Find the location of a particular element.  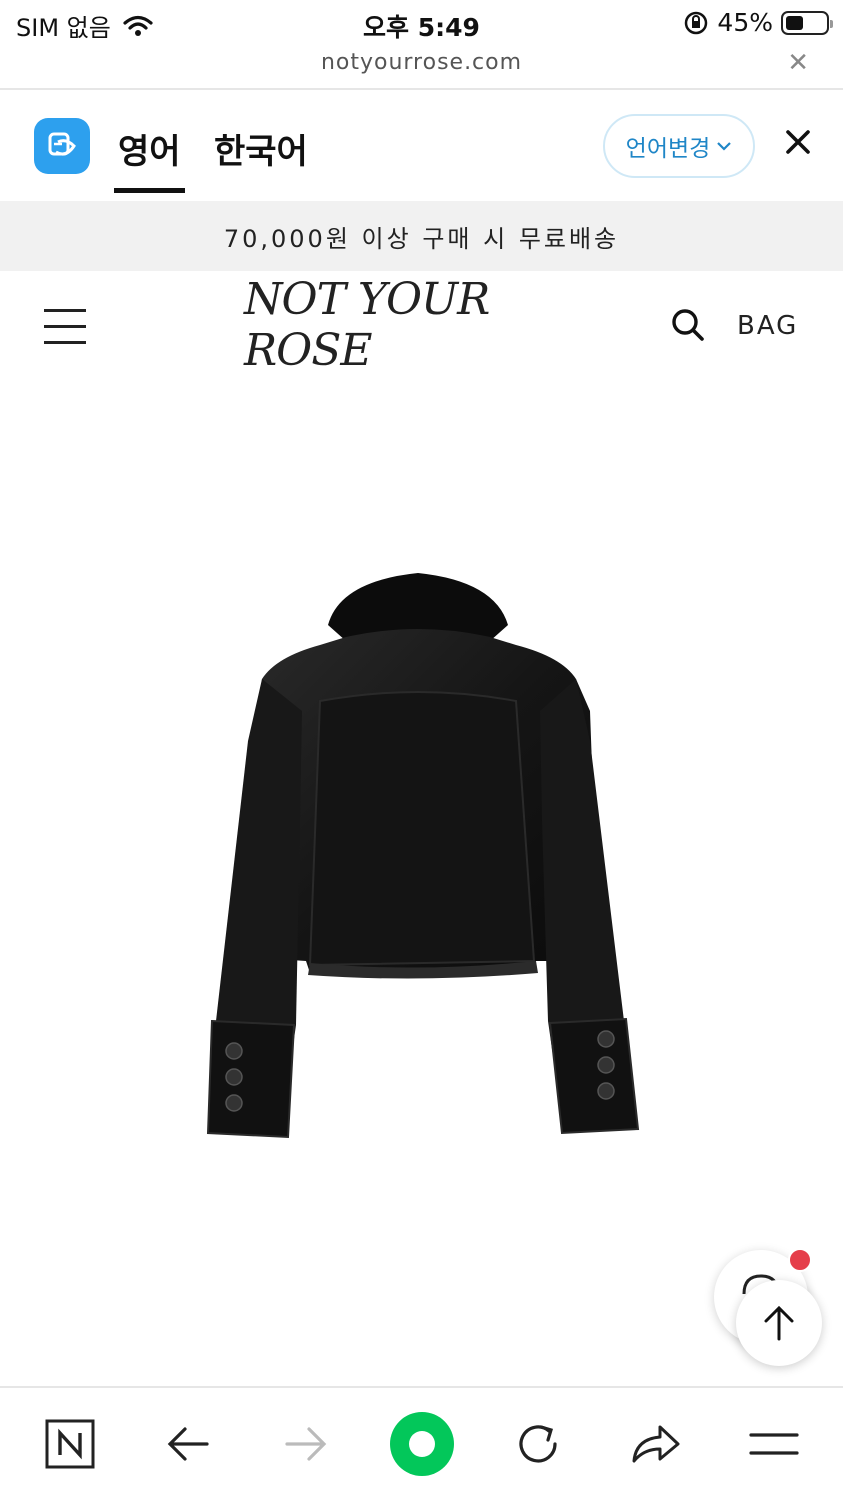

status-bar: SIM 없음 오후 5:49 45% is located at coordinates (421, 23).